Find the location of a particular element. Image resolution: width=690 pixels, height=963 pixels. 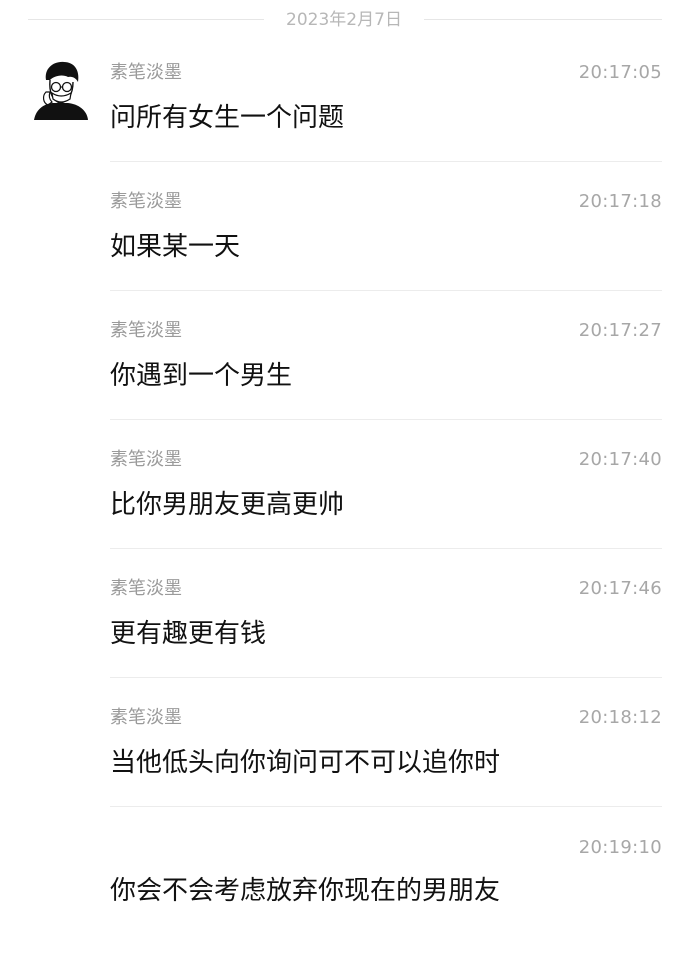

date-separator-line-left is located at coordinates (146, 19).